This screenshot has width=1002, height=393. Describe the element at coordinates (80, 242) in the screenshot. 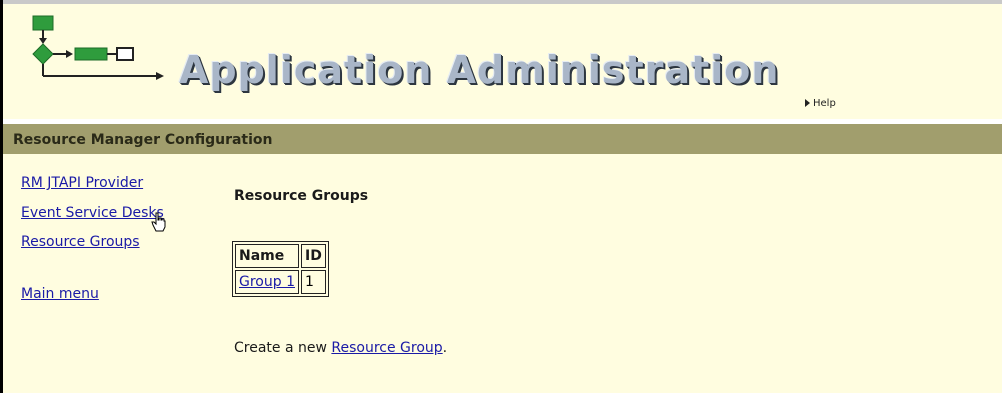

I see `nav-item-resource-groups: Resource Groups` at that location.